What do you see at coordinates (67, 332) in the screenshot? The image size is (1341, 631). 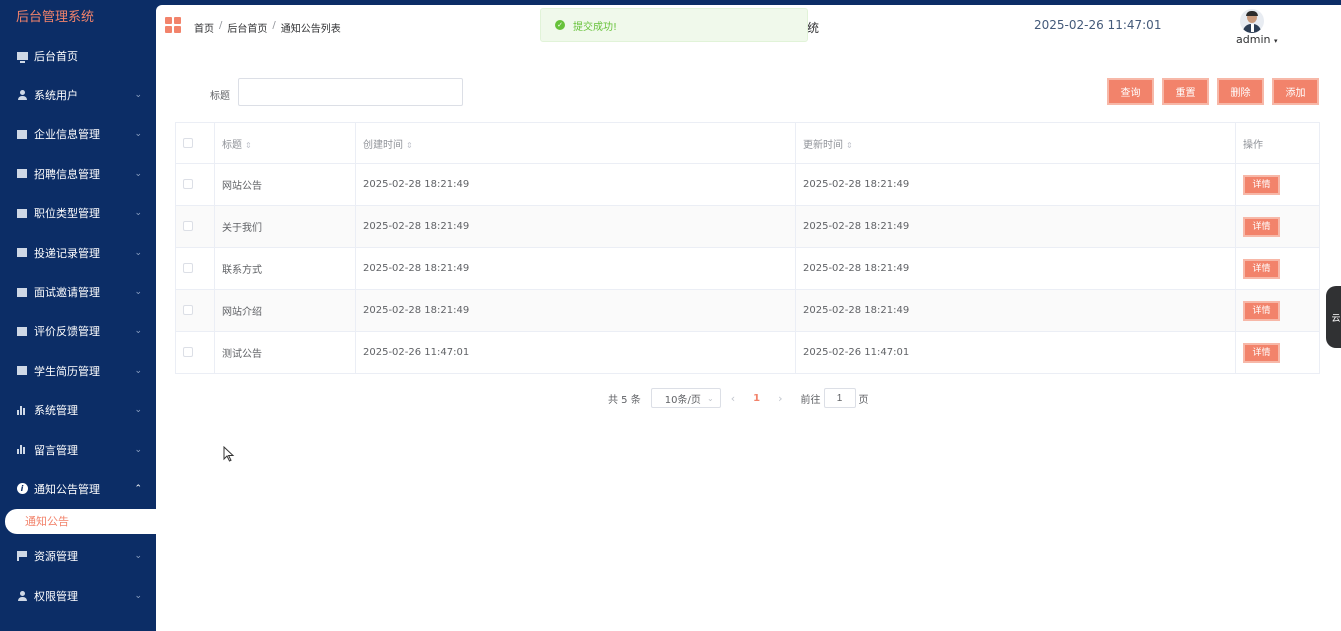 I see `sidebar-item-label: 评价反馈管理` at bounding box center [67, 332].